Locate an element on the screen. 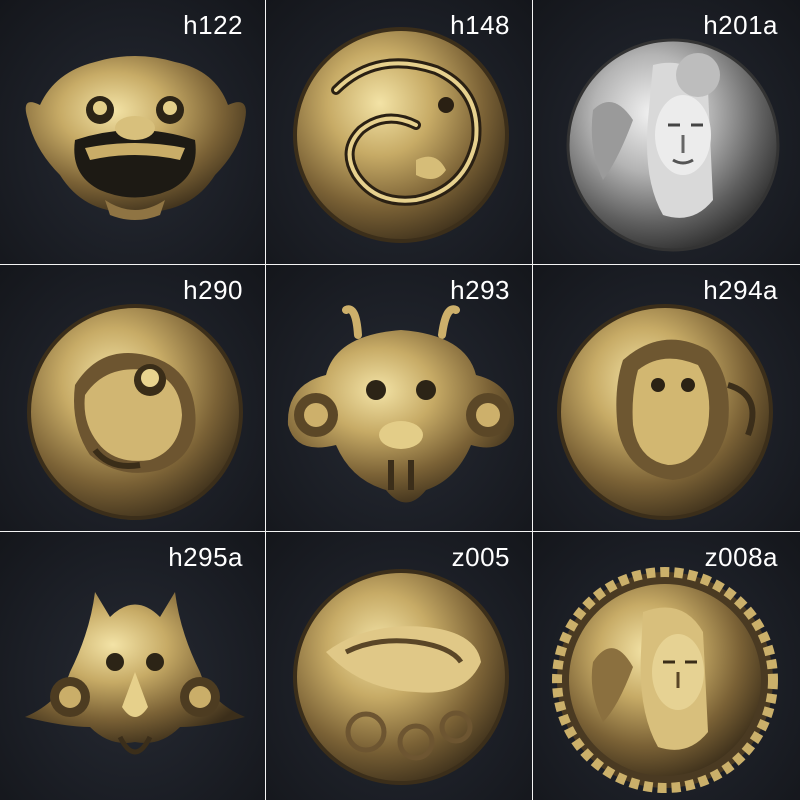  product-code: h148 is located at coordinates (480, 25).